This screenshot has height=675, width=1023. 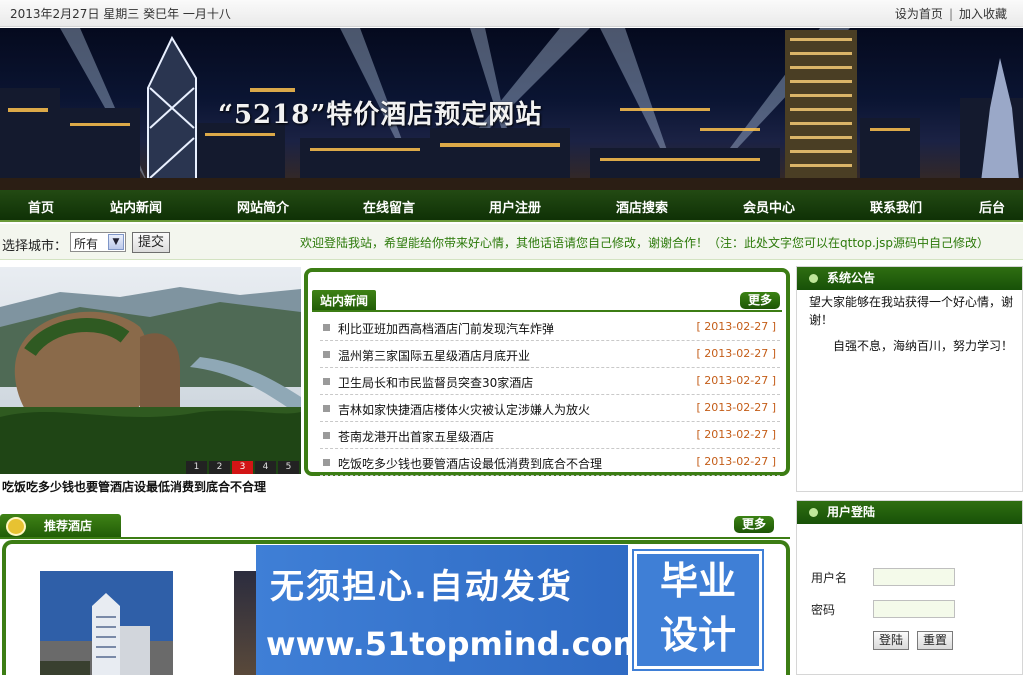 I want to click on news-row-title: 卫生局长和市民监督员突查30家酒店, so click(x=435, y=382).